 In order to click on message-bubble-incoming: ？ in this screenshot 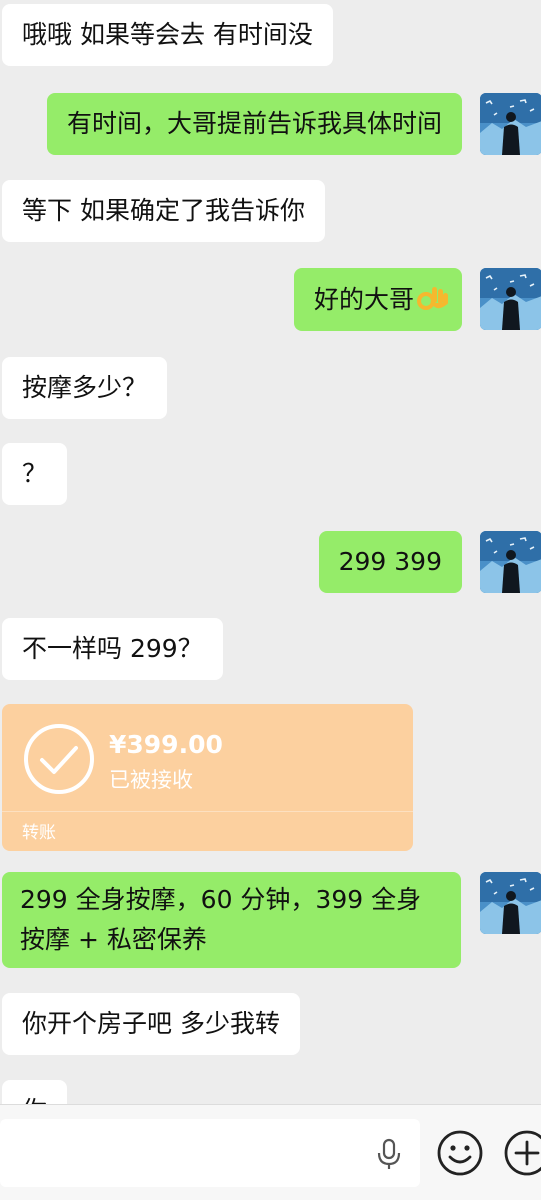, I will do `click(35, 474)`.